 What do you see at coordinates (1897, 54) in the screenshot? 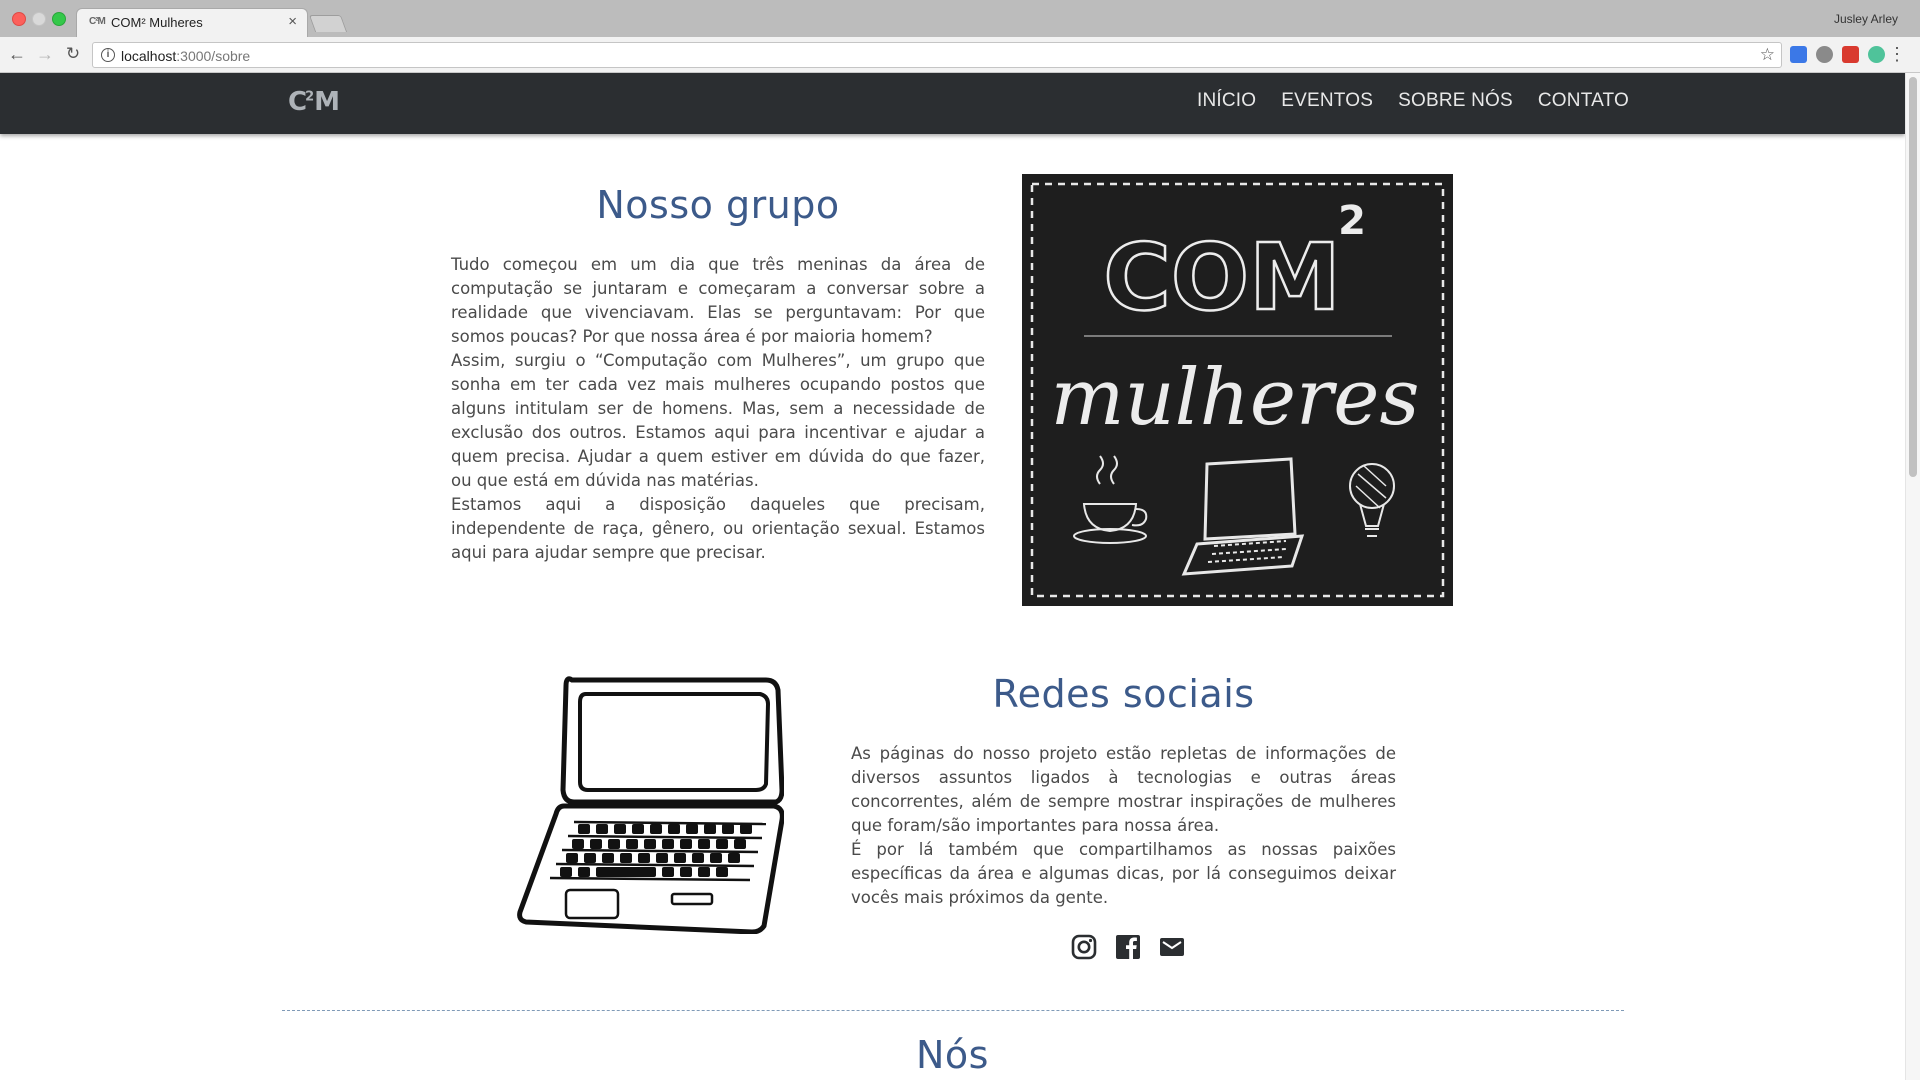
I see `browser-menu-icon: ⋮` at bounding box center [1897, 54].